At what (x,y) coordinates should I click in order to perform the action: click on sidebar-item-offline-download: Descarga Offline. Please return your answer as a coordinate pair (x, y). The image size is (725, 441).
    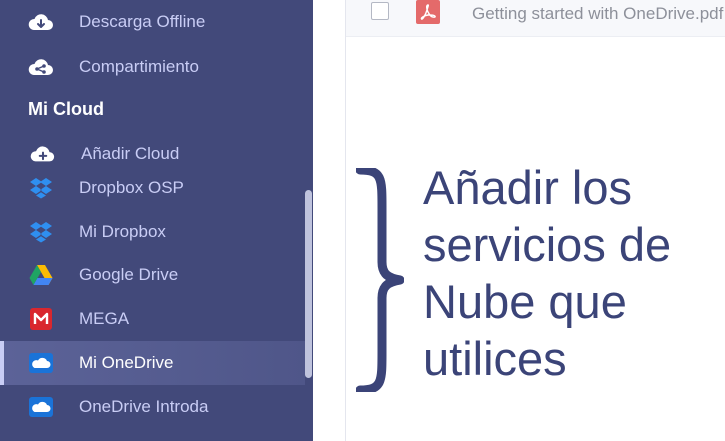
    Looking at the image, I should click on (152, 22).